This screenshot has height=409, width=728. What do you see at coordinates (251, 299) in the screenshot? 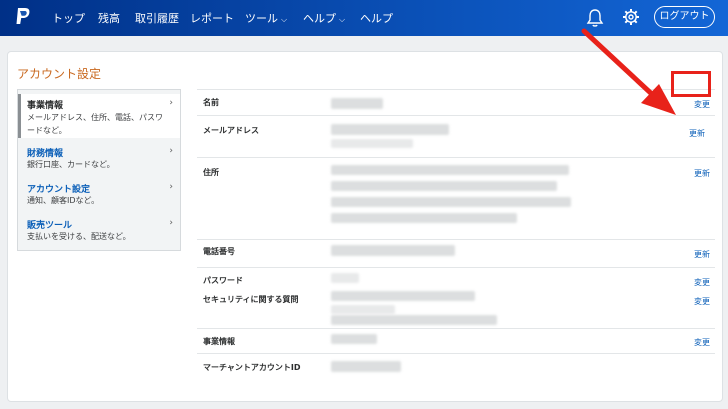
I see `security-questions-label: セキュリティに関する質問` at bounding box center [251, 299].